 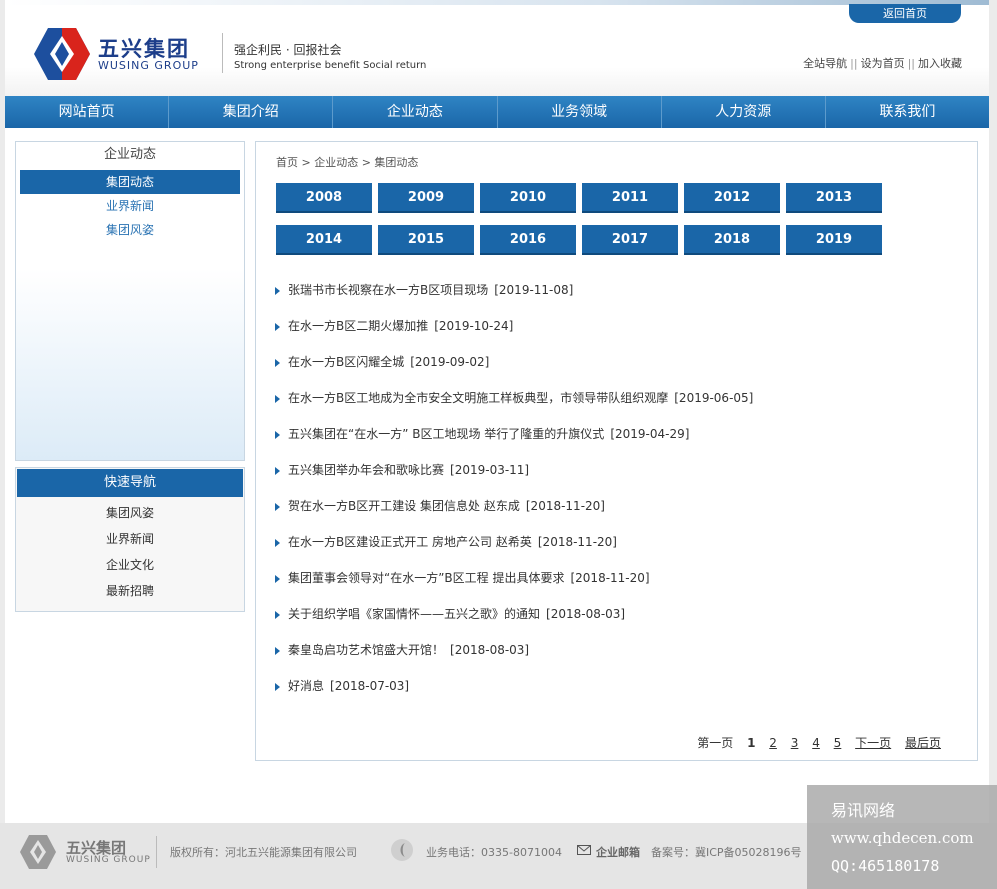 I want to click on quick-nav-title: 快速导航, so click(x=130, y=483).